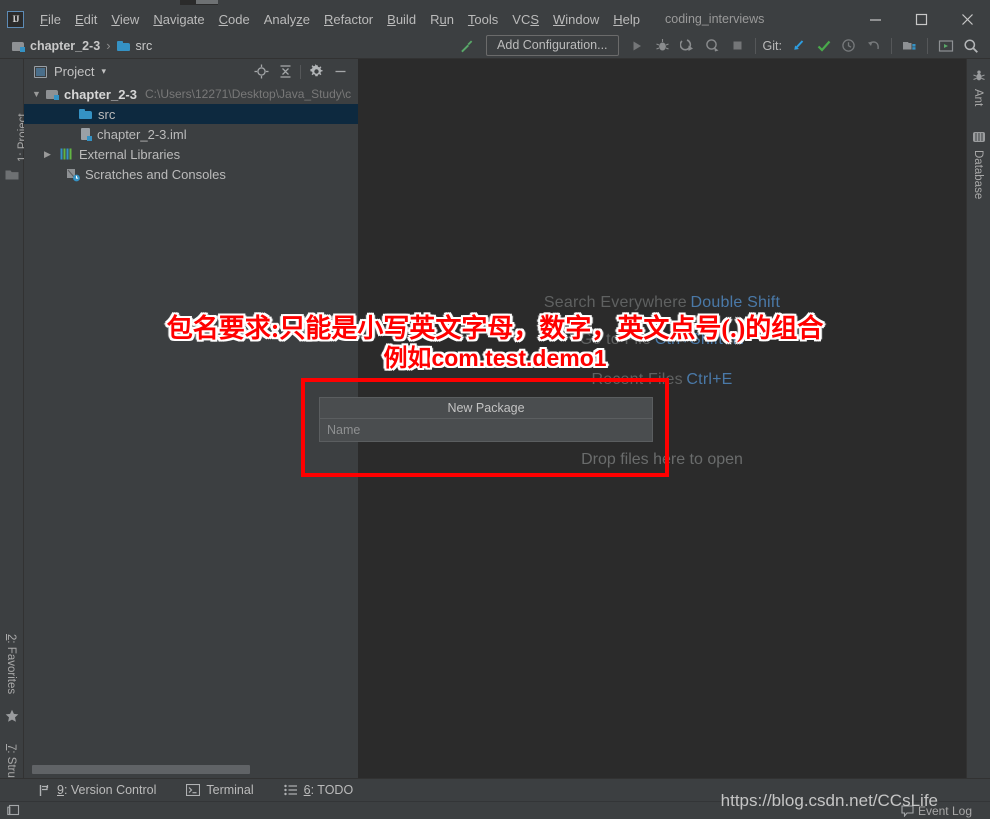  I want to click on top-edge-handle, so click(207, 2).